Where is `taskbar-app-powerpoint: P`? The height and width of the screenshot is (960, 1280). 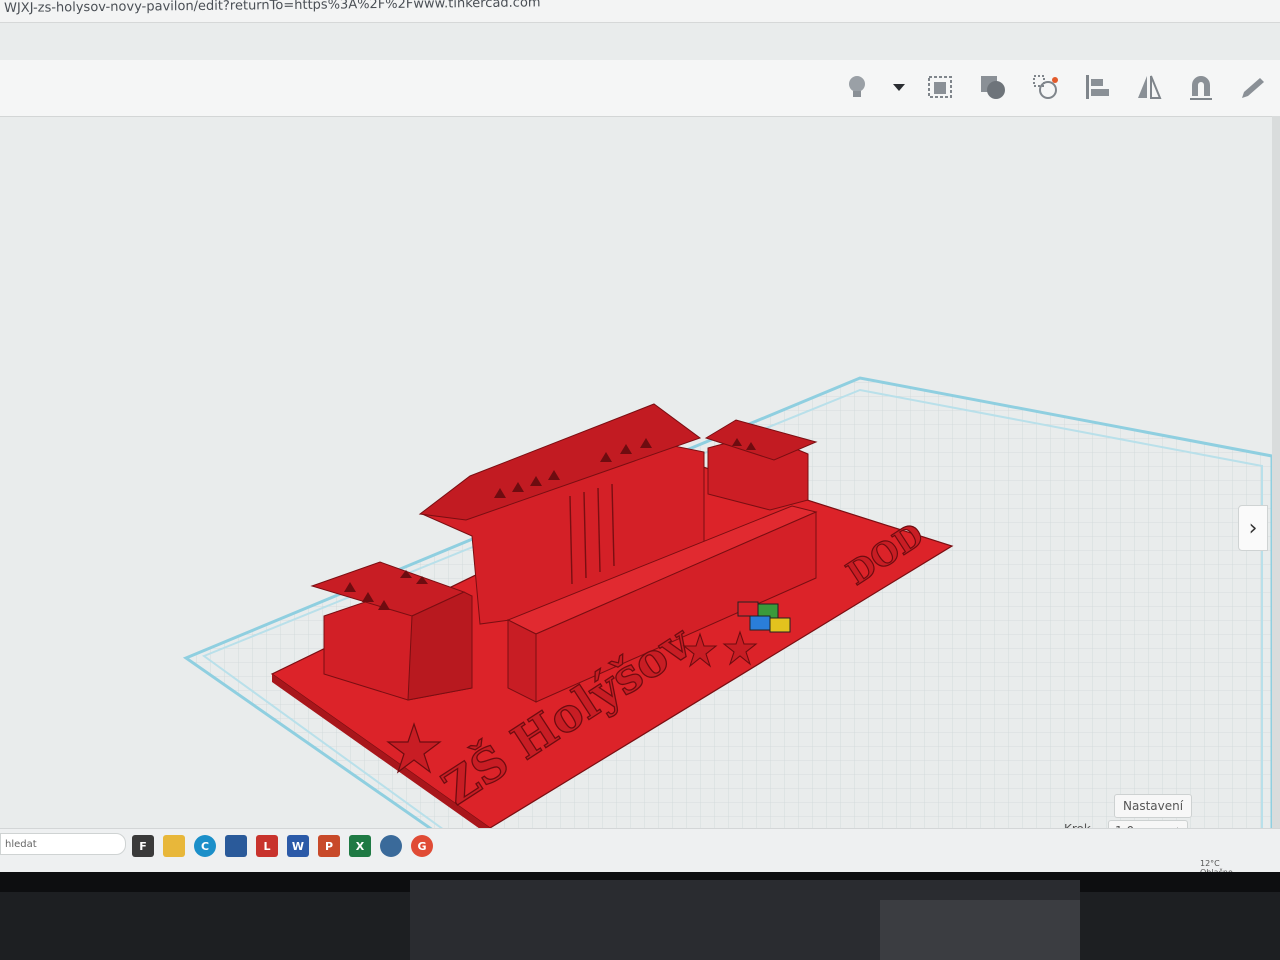
taskbar-app-powerpoint: P is located at coordinates (329, 846).